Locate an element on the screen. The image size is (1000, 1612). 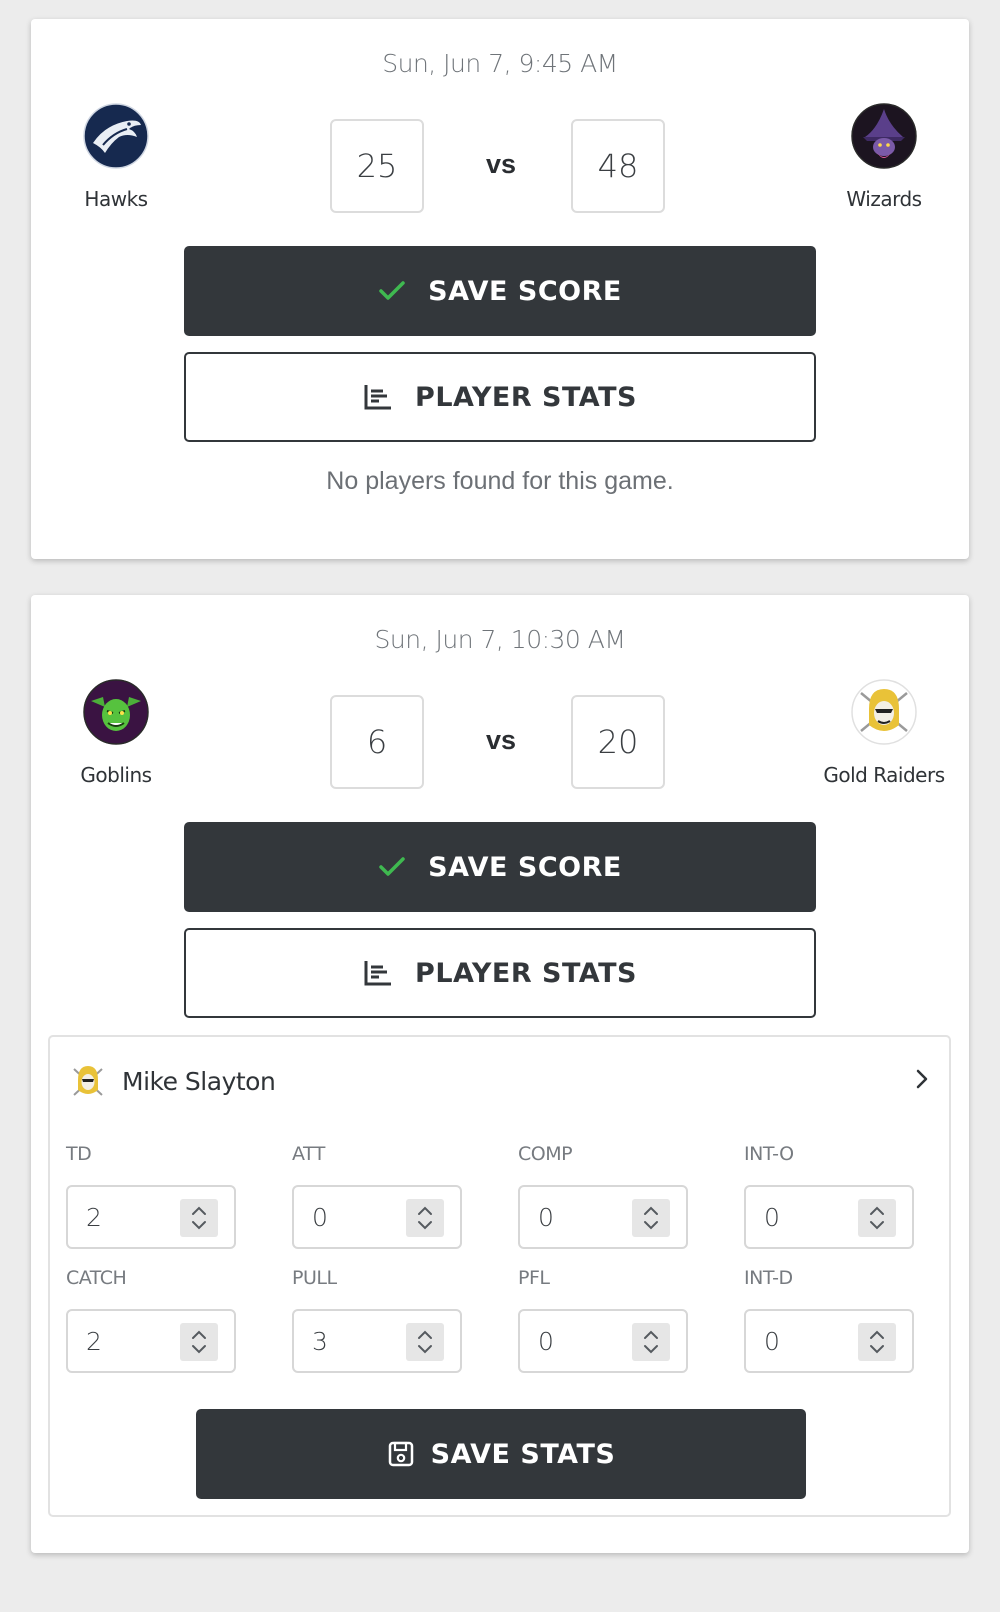
away-team: Wizards is located at coordinates (884, 157).